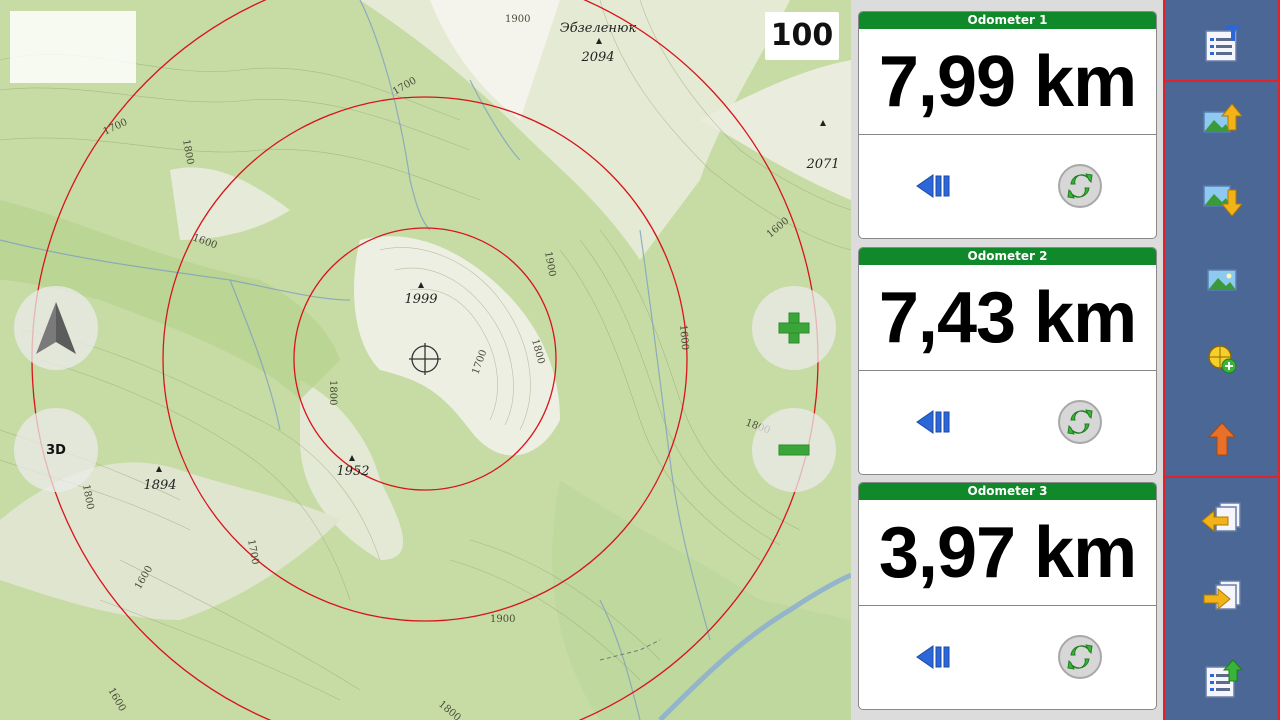  I want to click on forward-panel-icon, so click(1222, 595).